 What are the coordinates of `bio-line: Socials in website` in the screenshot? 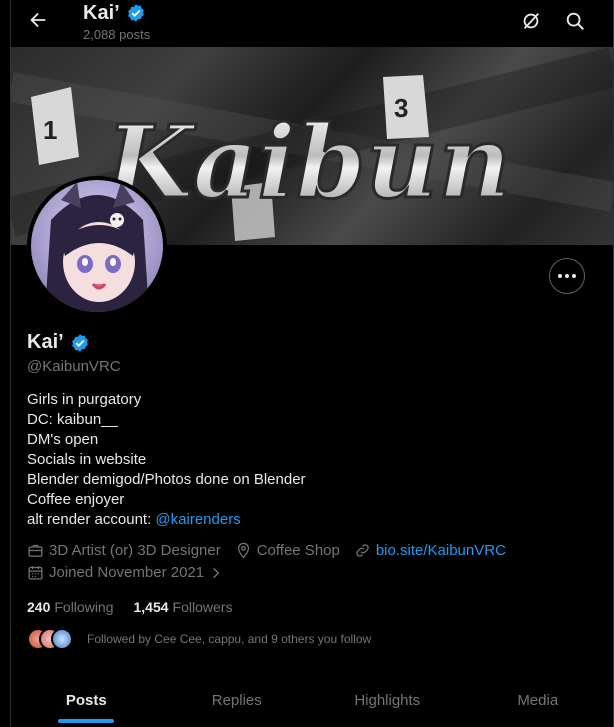 It's located at (87, 459).